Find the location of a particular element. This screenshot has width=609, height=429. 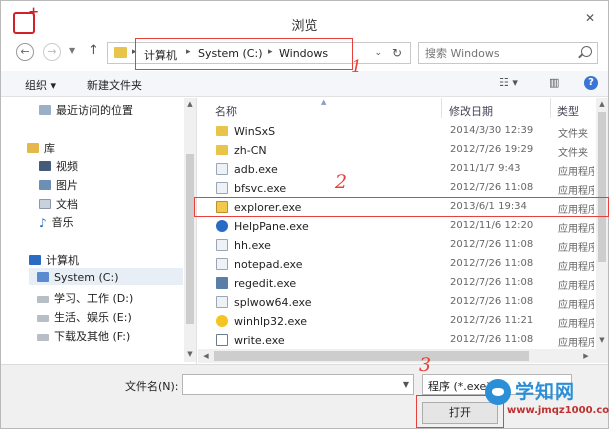

search-box is located at coordinates (508, 53).